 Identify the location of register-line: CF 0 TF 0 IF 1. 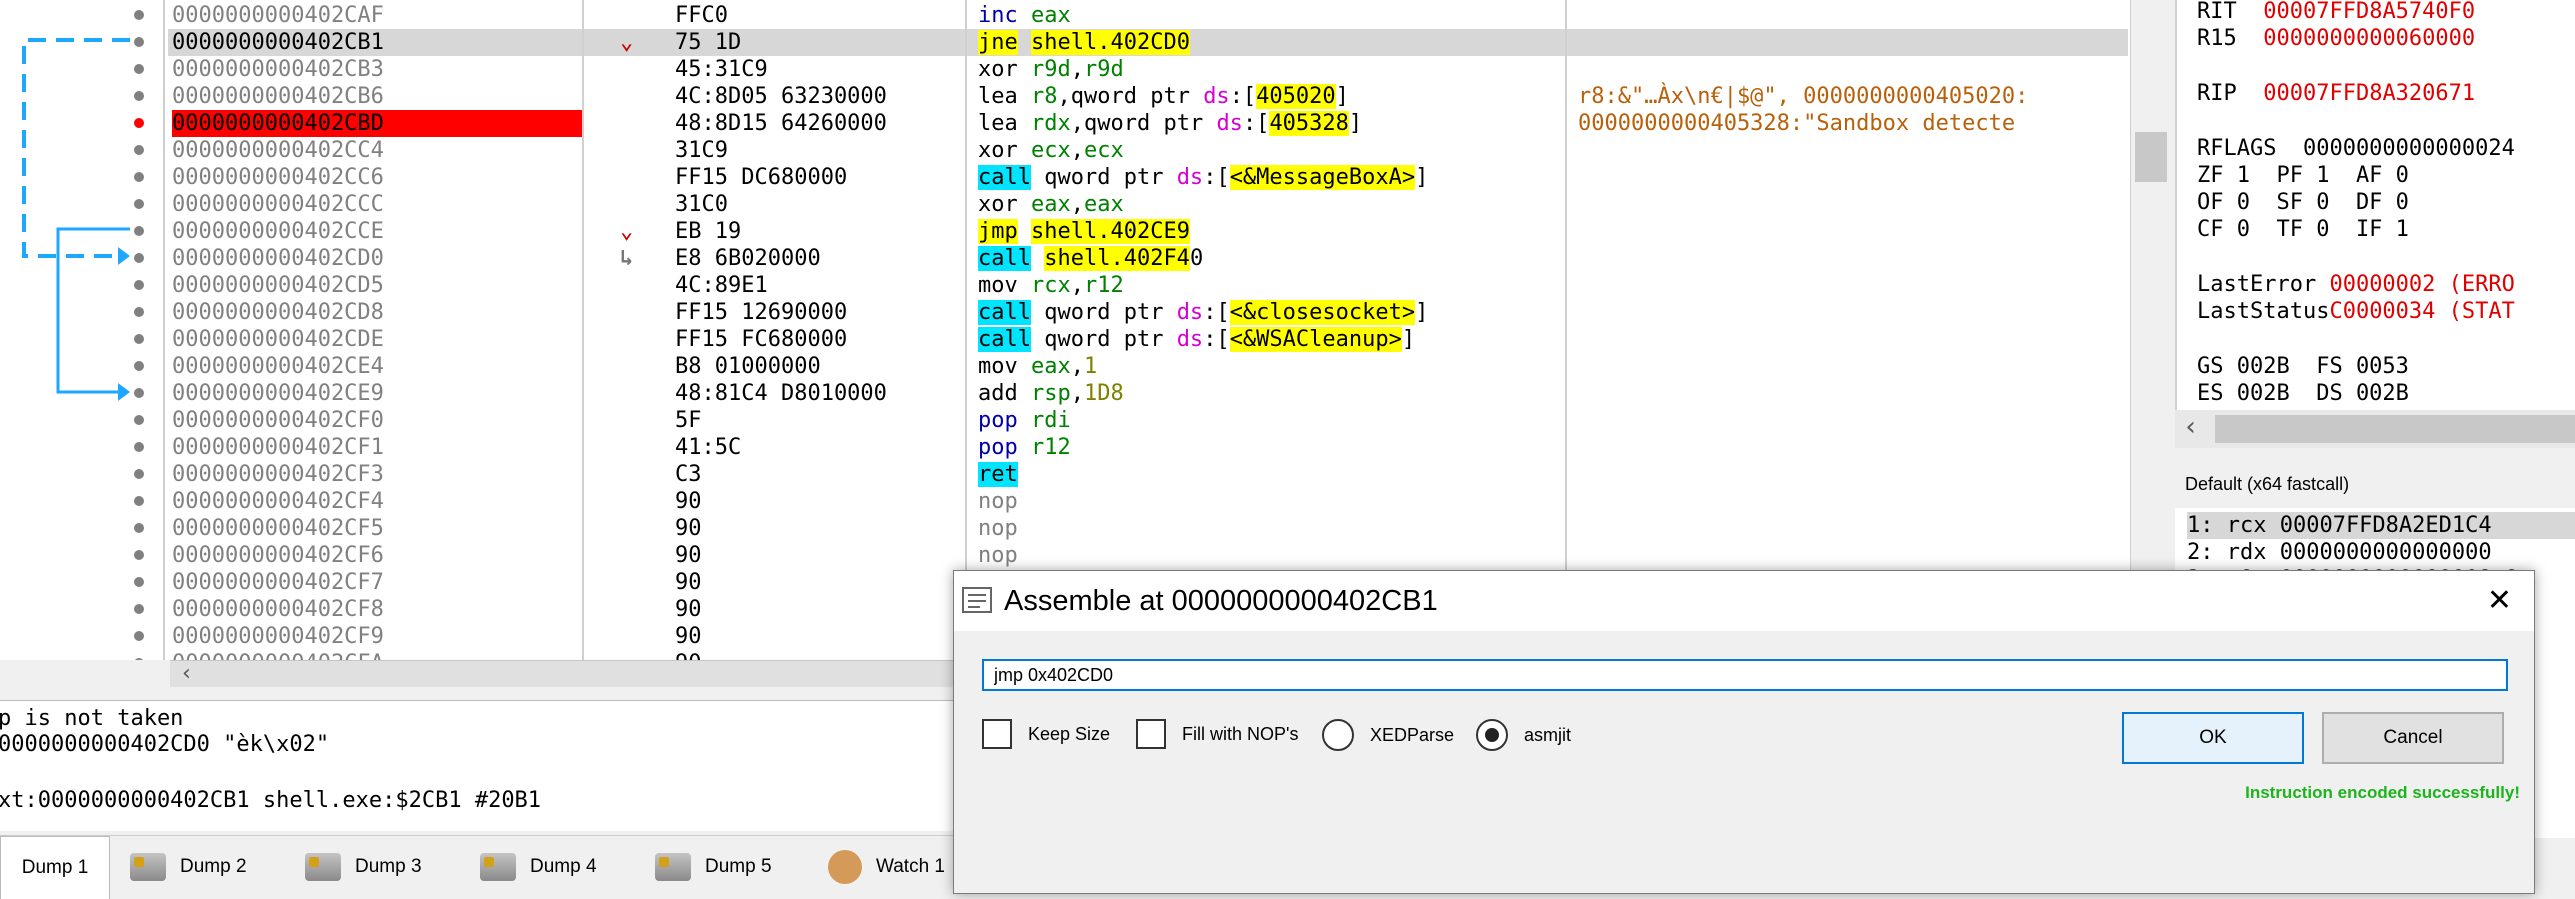
(2303, 229).